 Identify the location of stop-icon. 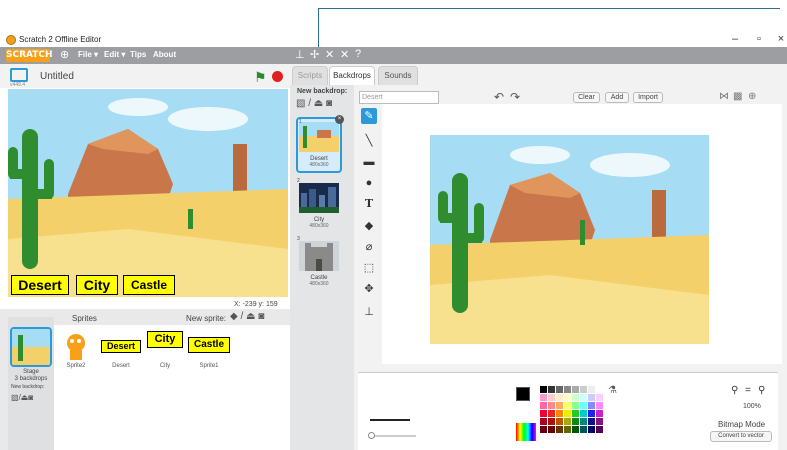
(277, 76).